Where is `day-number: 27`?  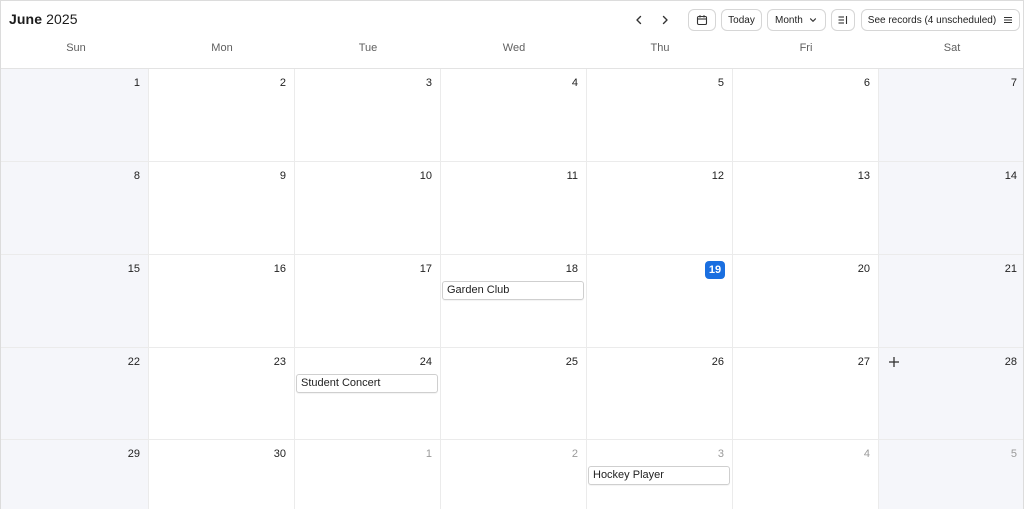
day-number: 27 is located at coordinates (863, 362).